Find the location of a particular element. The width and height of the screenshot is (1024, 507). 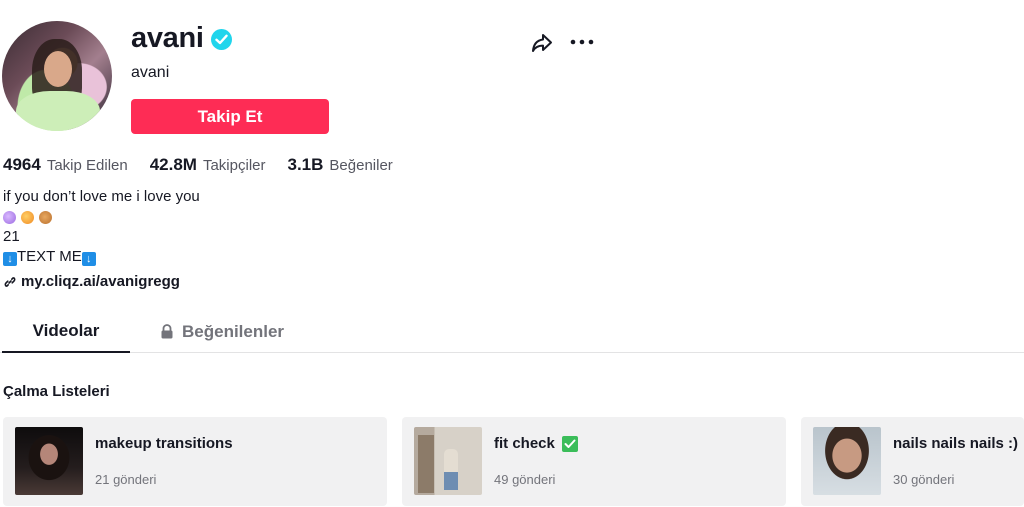

playlist-title: nails nails nails :) is located at coordinates (956, 443).